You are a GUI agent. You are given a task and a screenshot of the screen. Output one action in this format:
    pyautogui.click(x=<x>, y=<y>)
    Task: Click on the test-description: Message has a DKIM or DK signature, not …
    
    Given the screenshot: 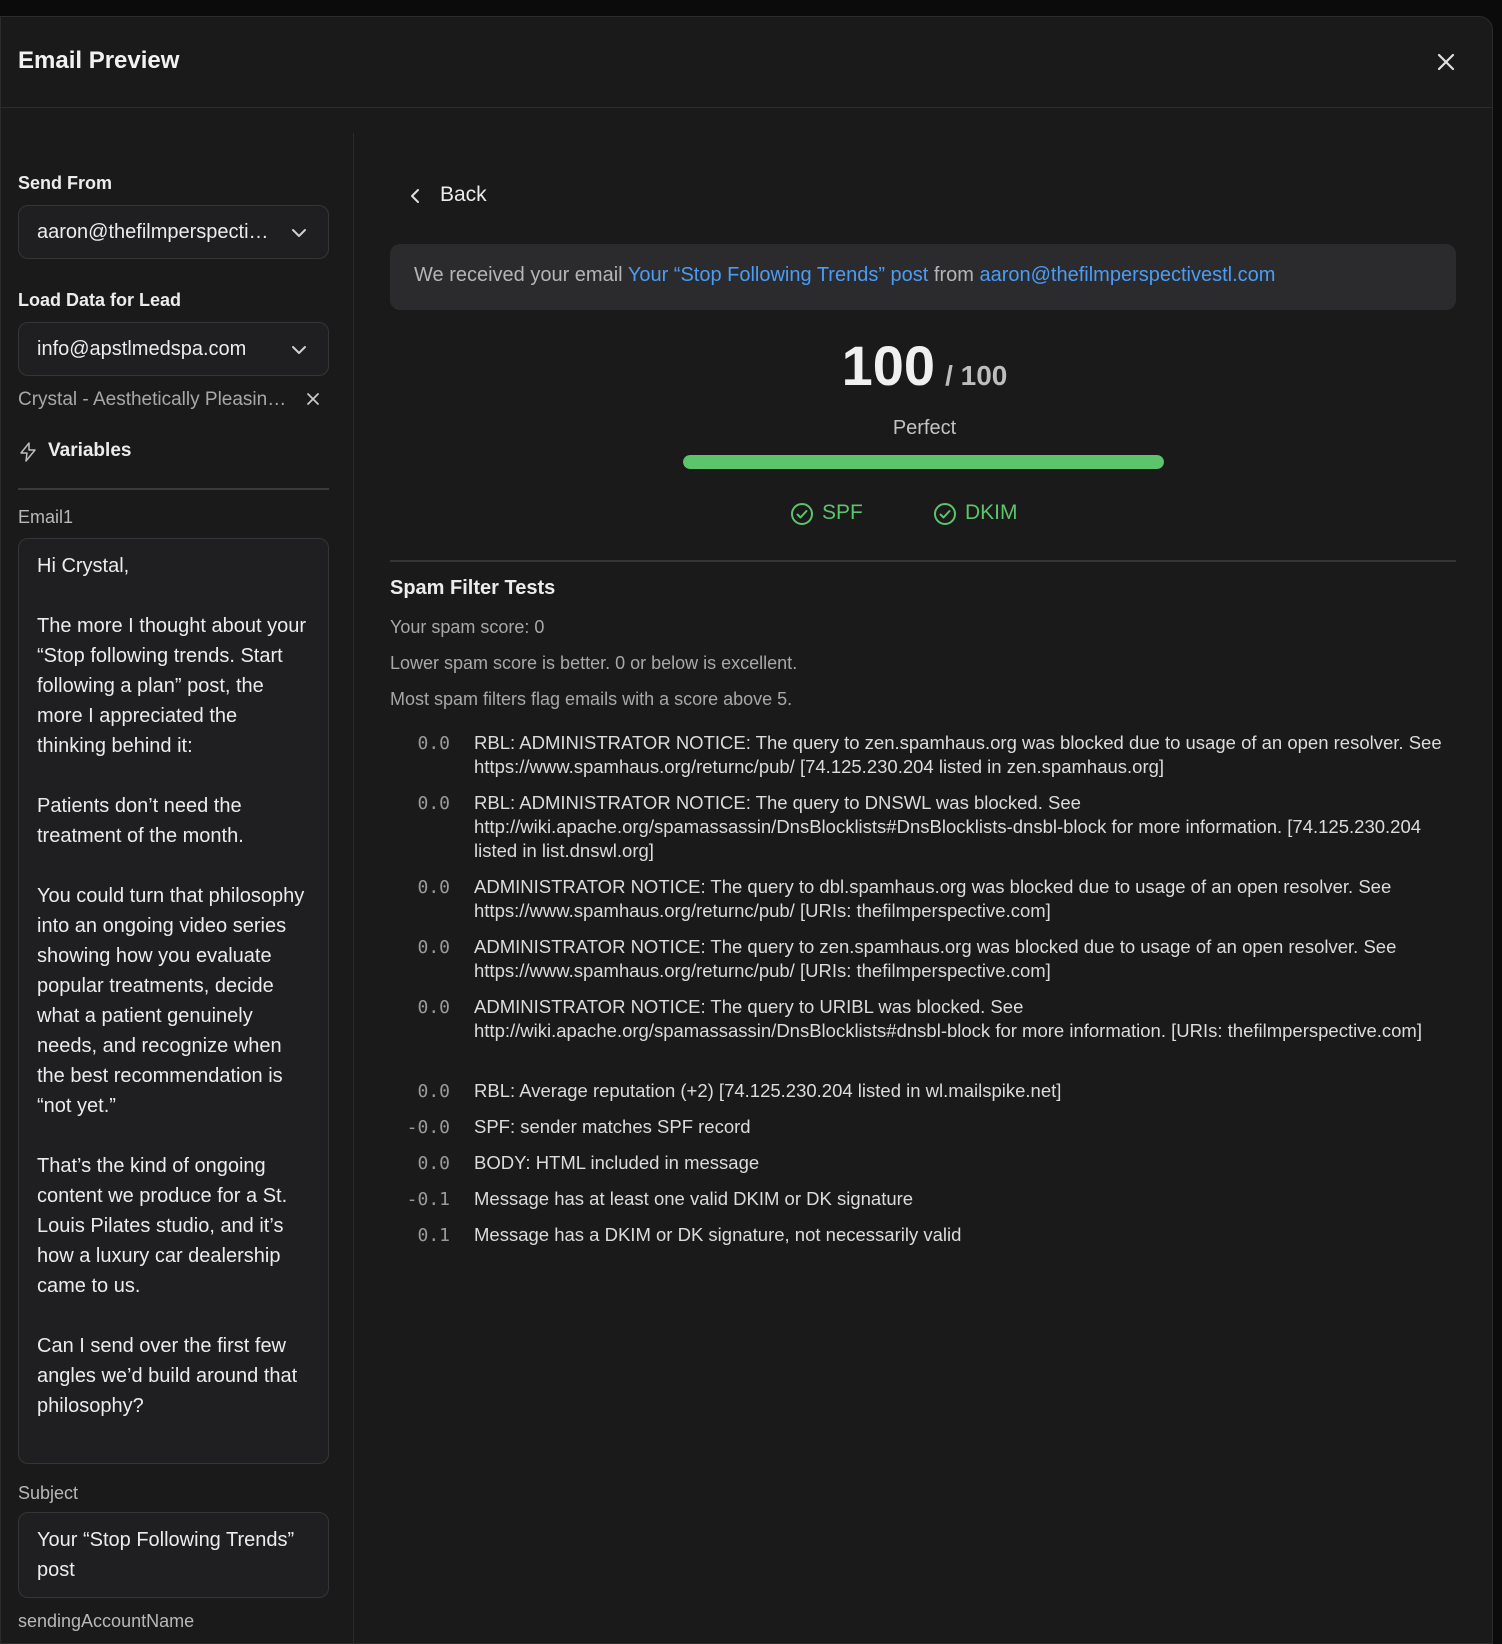 What is the action you would take?
    pyautogui.click(x=718, y=1234)
    